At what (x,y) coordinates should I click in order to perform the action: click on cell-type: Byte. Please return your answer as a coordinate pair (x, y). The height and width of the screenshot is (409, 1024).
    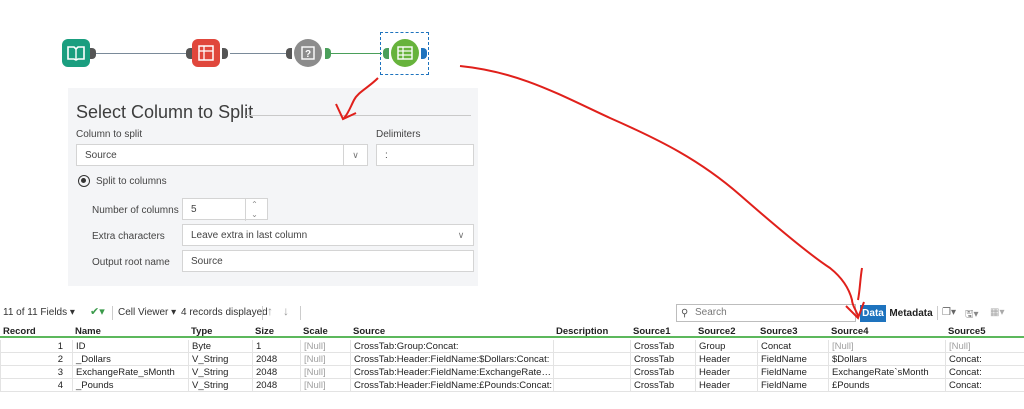
    Looking at the image, I should click on (220, 346).